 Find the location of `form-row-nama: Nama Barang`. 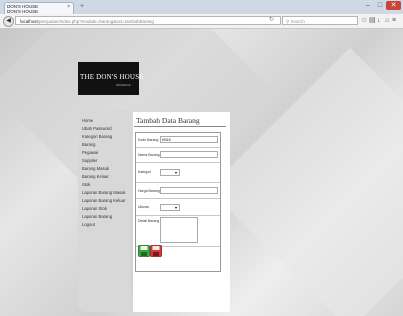

form-row-nama: Nama Barang is located at coordinates (178, 155).